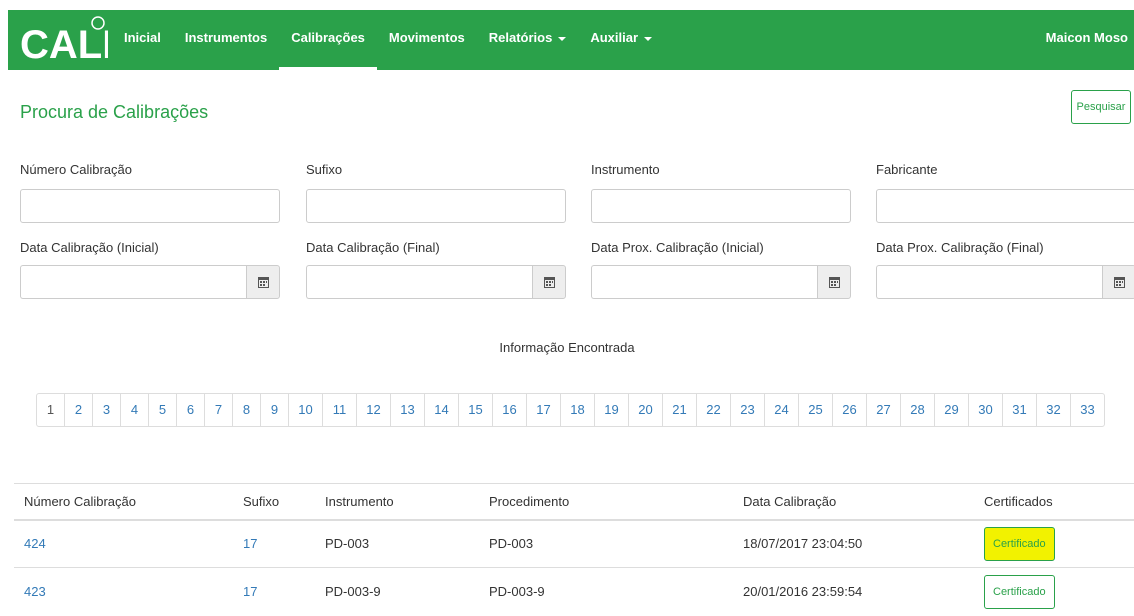  I want to click on nav-item-label: Movimentos, so click(426, 37).